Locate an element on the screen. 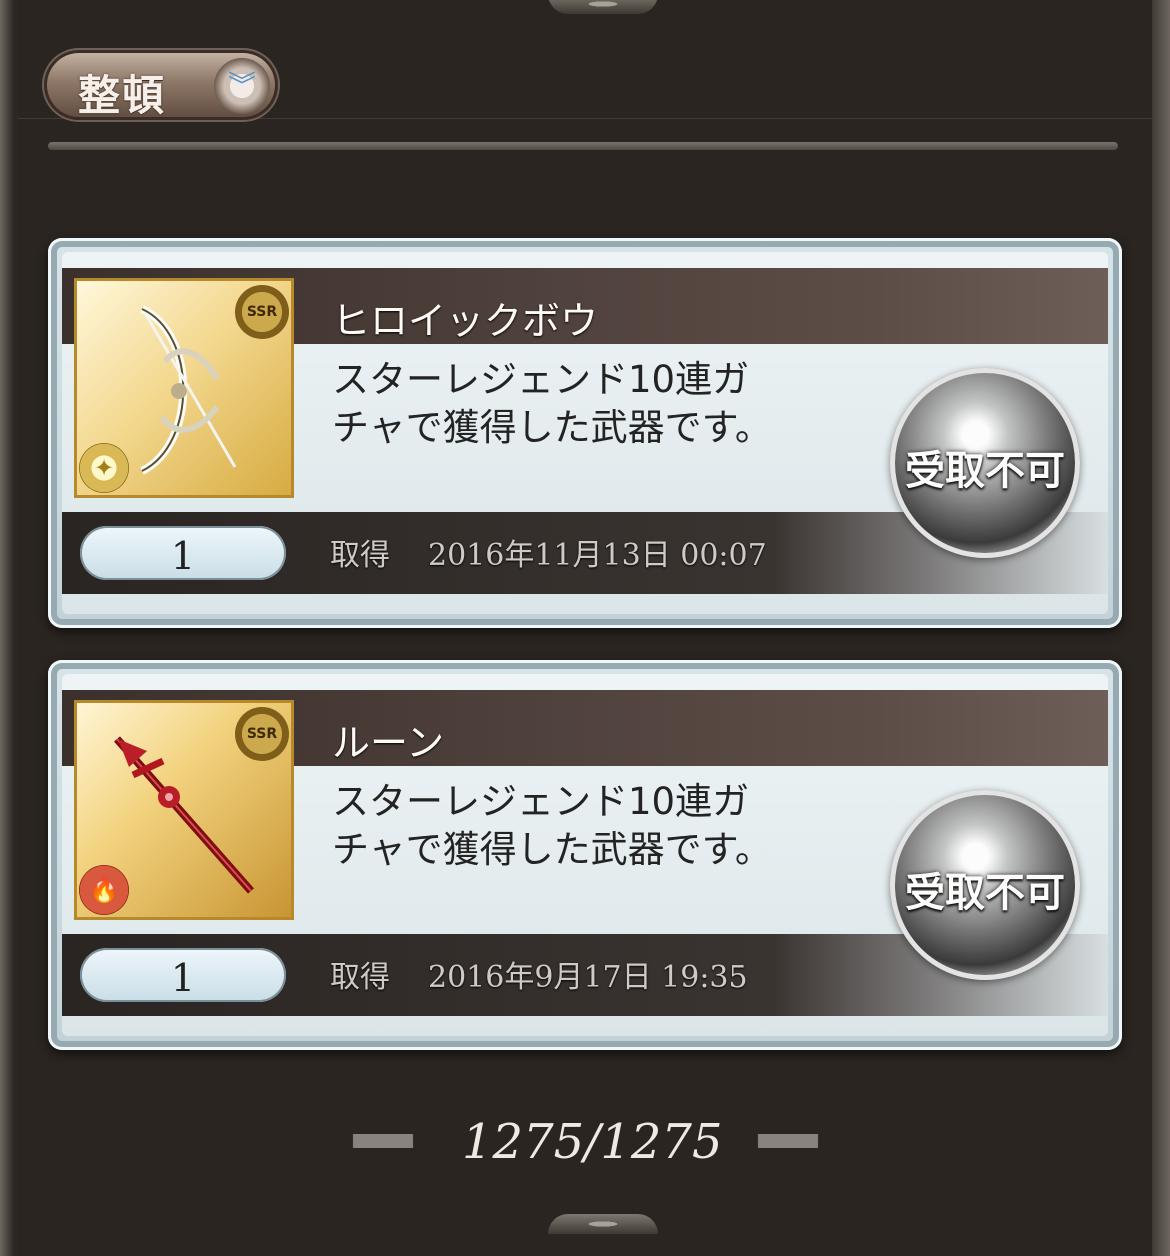 The width and height of the screenshot is (1170, 1256). item-name: ルーン is located at coordinates (388, 743).